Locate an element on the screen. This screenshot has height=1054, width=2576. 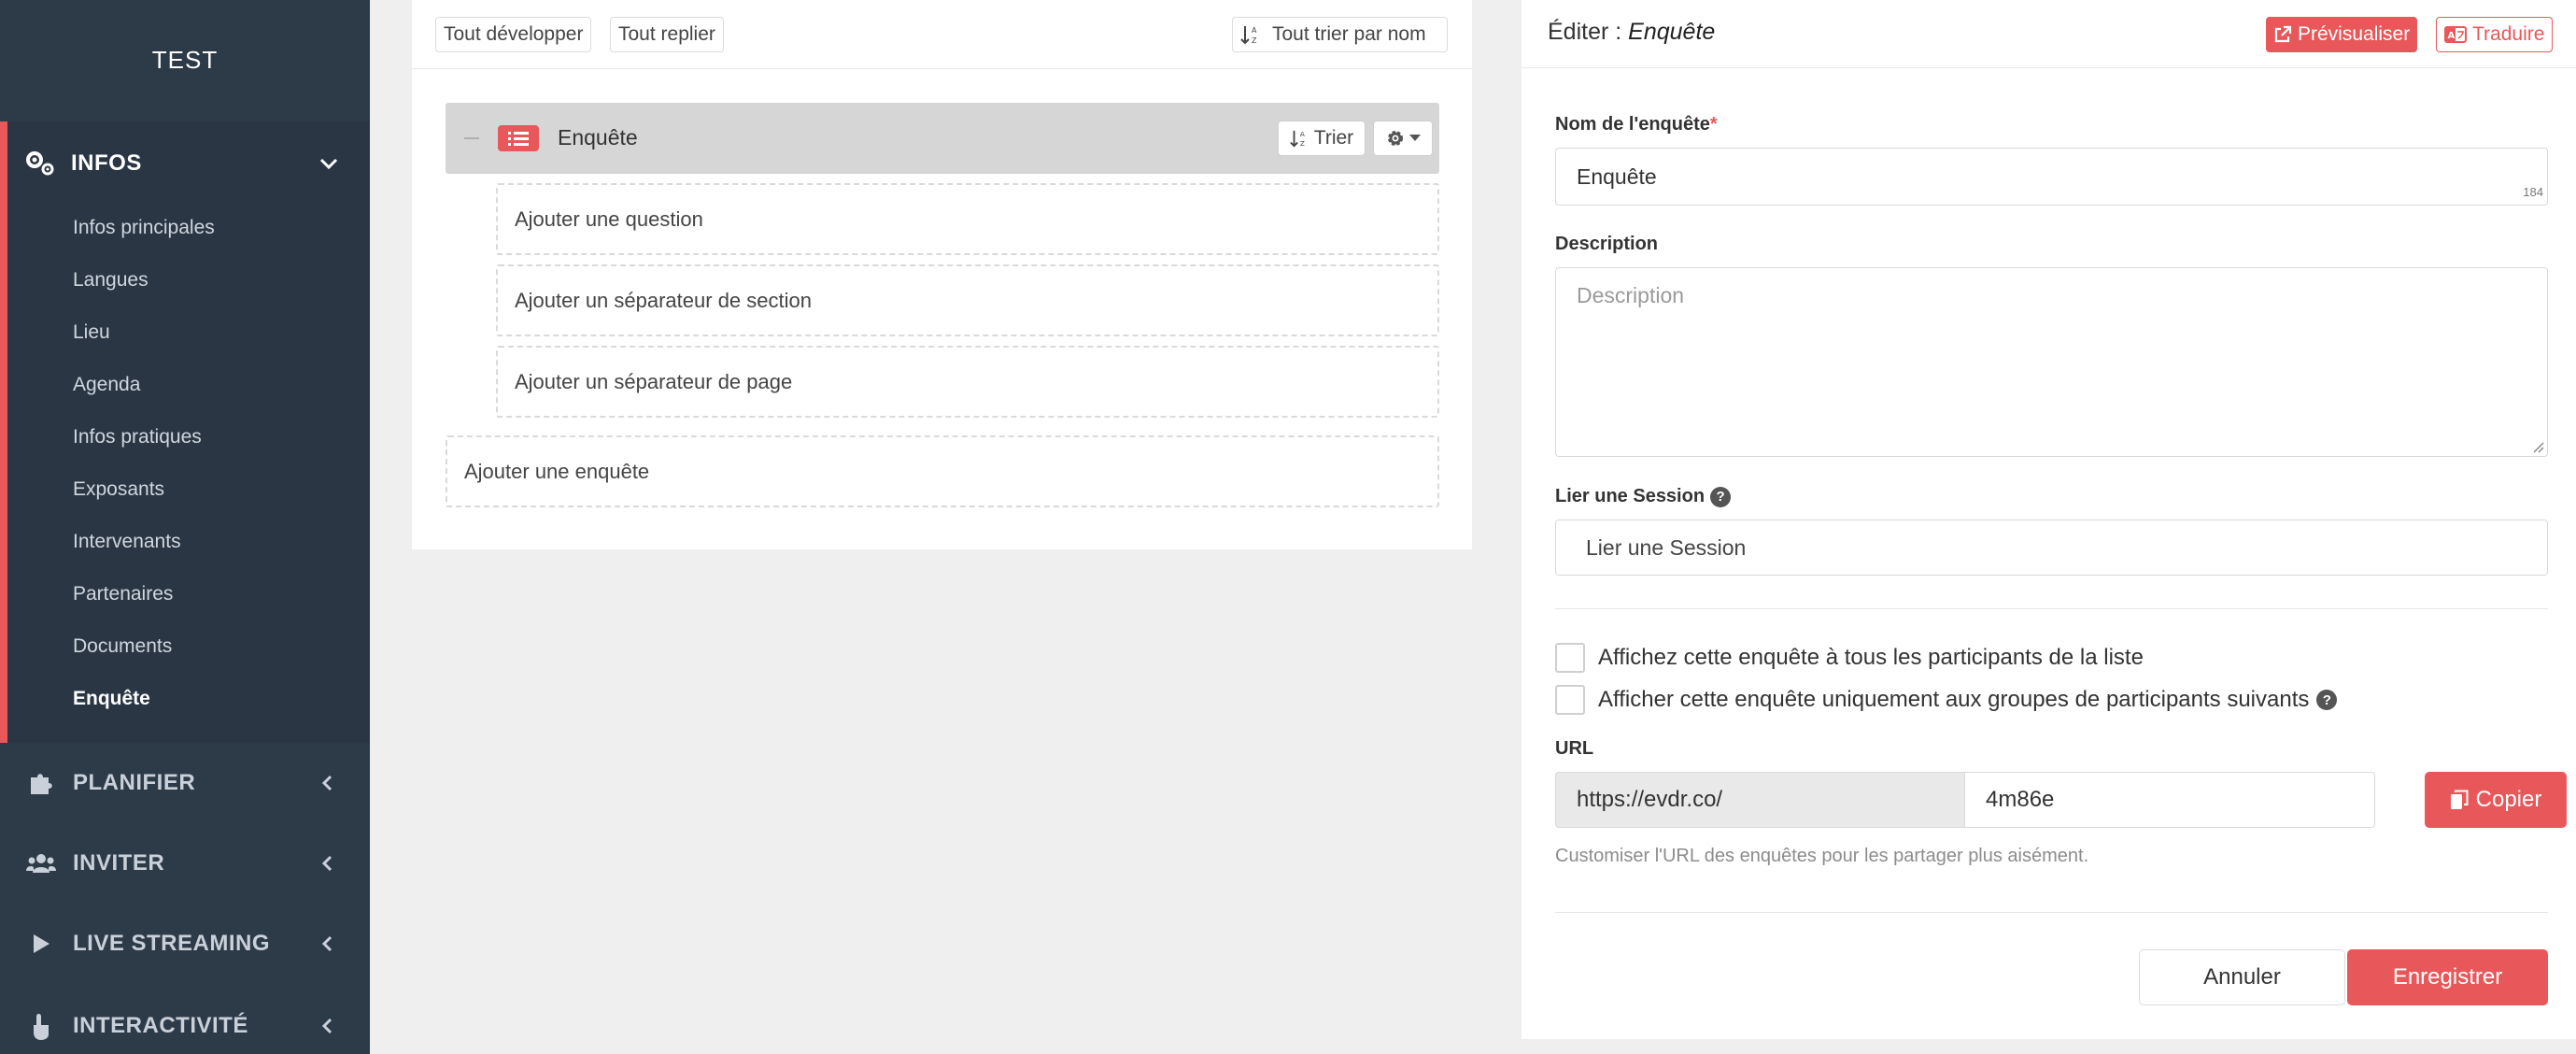
sidebar-item-infos-pratiques: Infos pratiques is located at coordinates (137, 438).